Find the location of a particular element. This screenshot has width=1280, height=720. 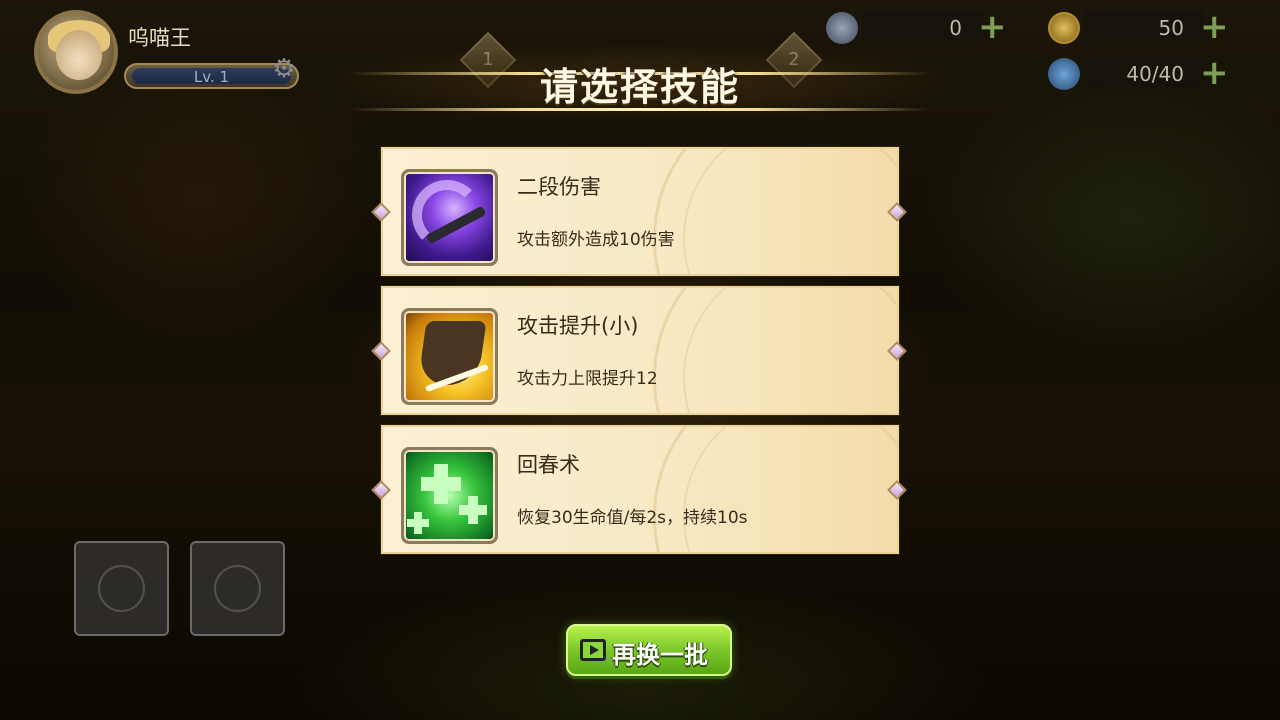

player-name: 呜喵王 is located at coordinates (159, 38).